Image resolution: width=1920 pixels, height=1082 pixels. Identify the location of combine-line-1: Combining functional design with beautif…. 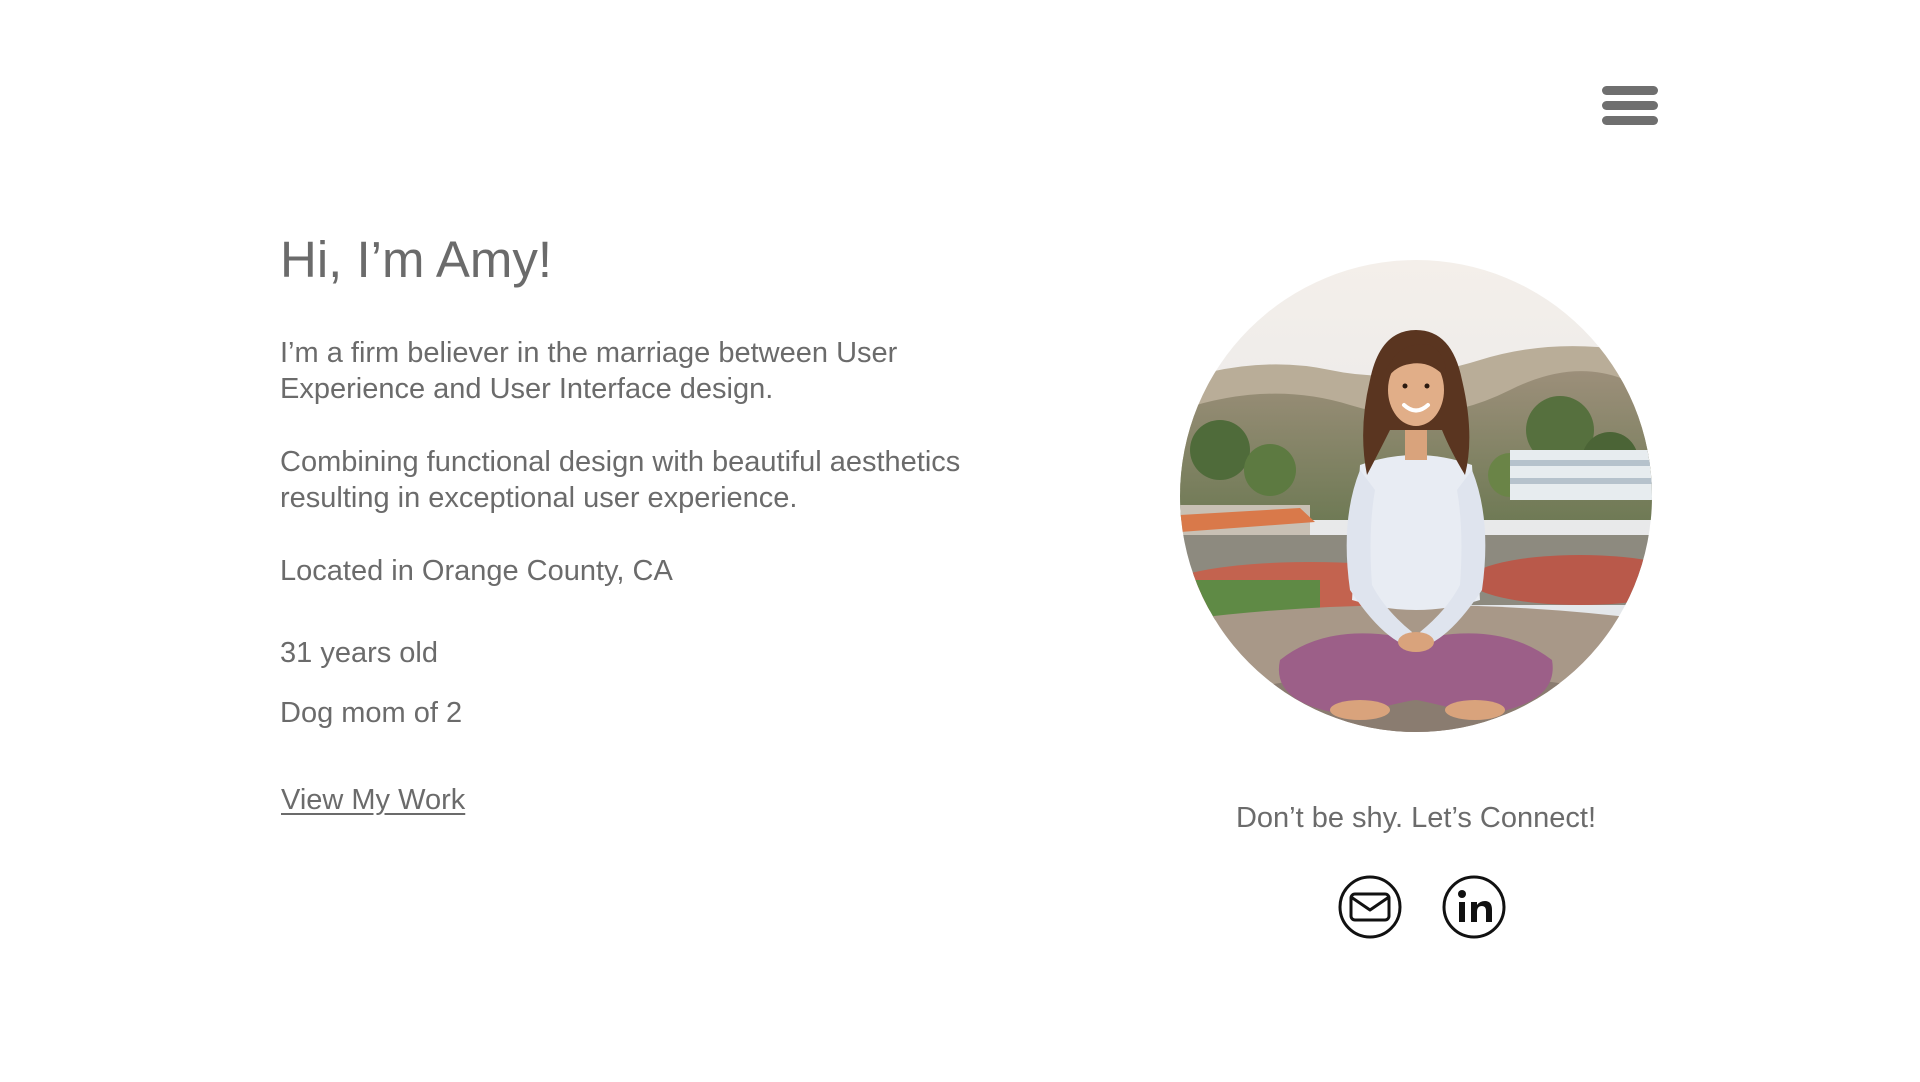
(620, 462).